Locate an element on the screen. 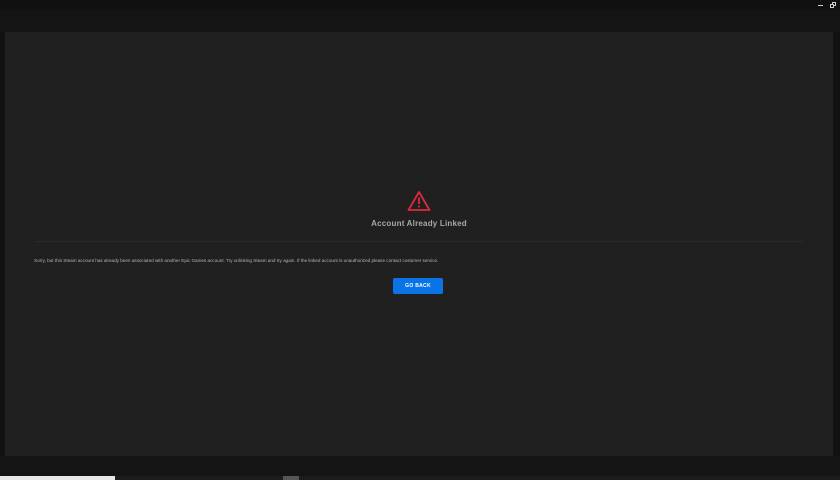 The width and height of the screenshot is (840, 480). restore-button is located at coordinates (832, 5).